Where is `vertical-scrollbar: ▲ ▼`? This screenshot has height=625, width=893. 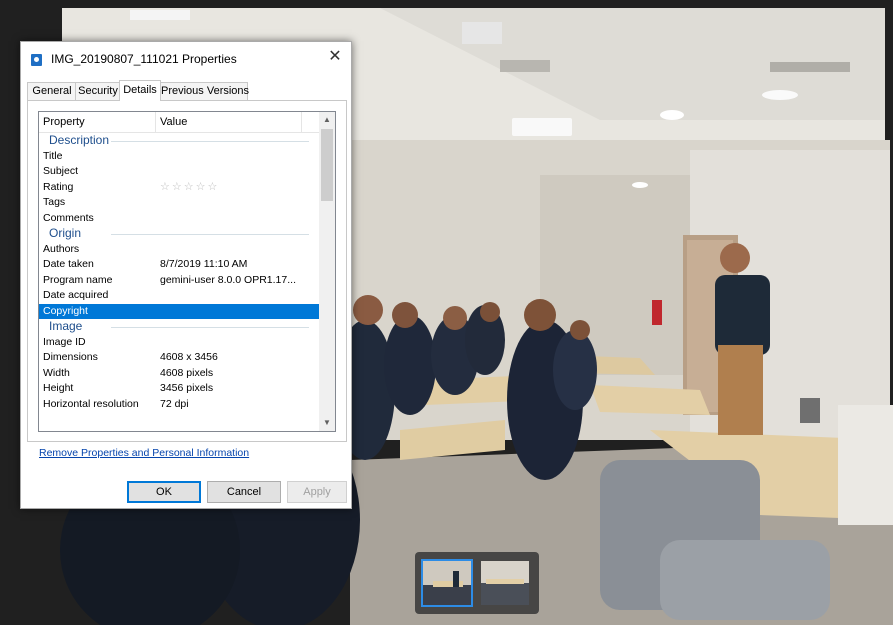 vertical-scrollbar: ▲ ▼ is located at coordinates (327, 271).